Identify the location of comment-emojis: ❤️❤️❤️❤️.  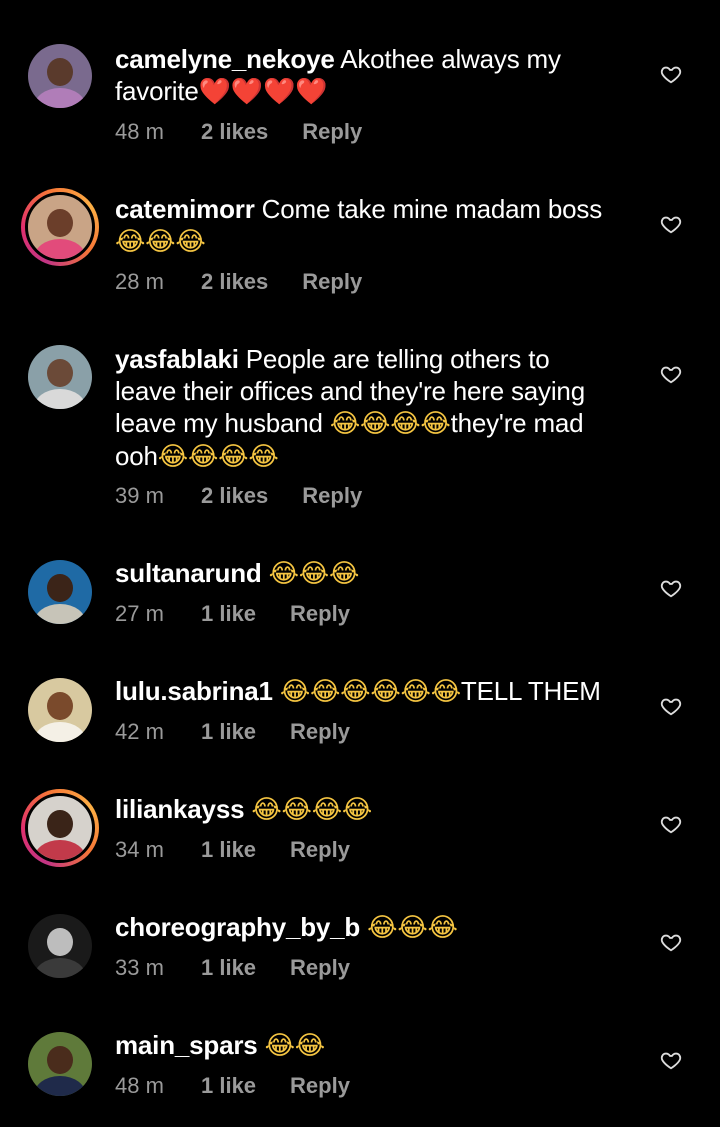
(263, 92).